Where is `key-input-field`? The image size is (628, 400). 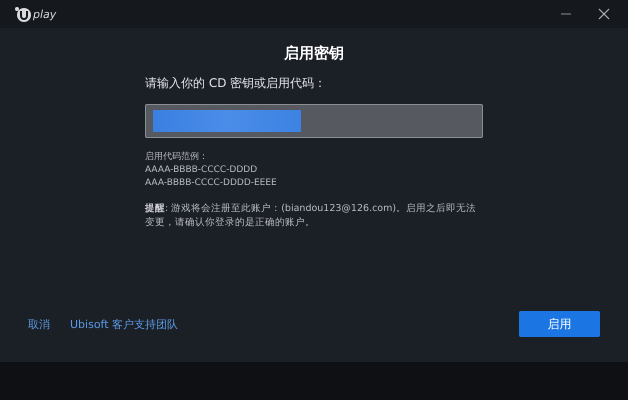 key-input-field is located at coordinates (314, 121).